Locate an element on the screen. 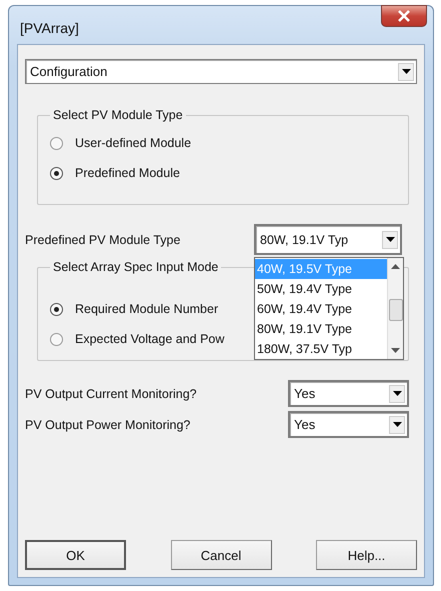  module-type-dropdown: 80W, 19.1V Typ is located at coordinates (328, 239).